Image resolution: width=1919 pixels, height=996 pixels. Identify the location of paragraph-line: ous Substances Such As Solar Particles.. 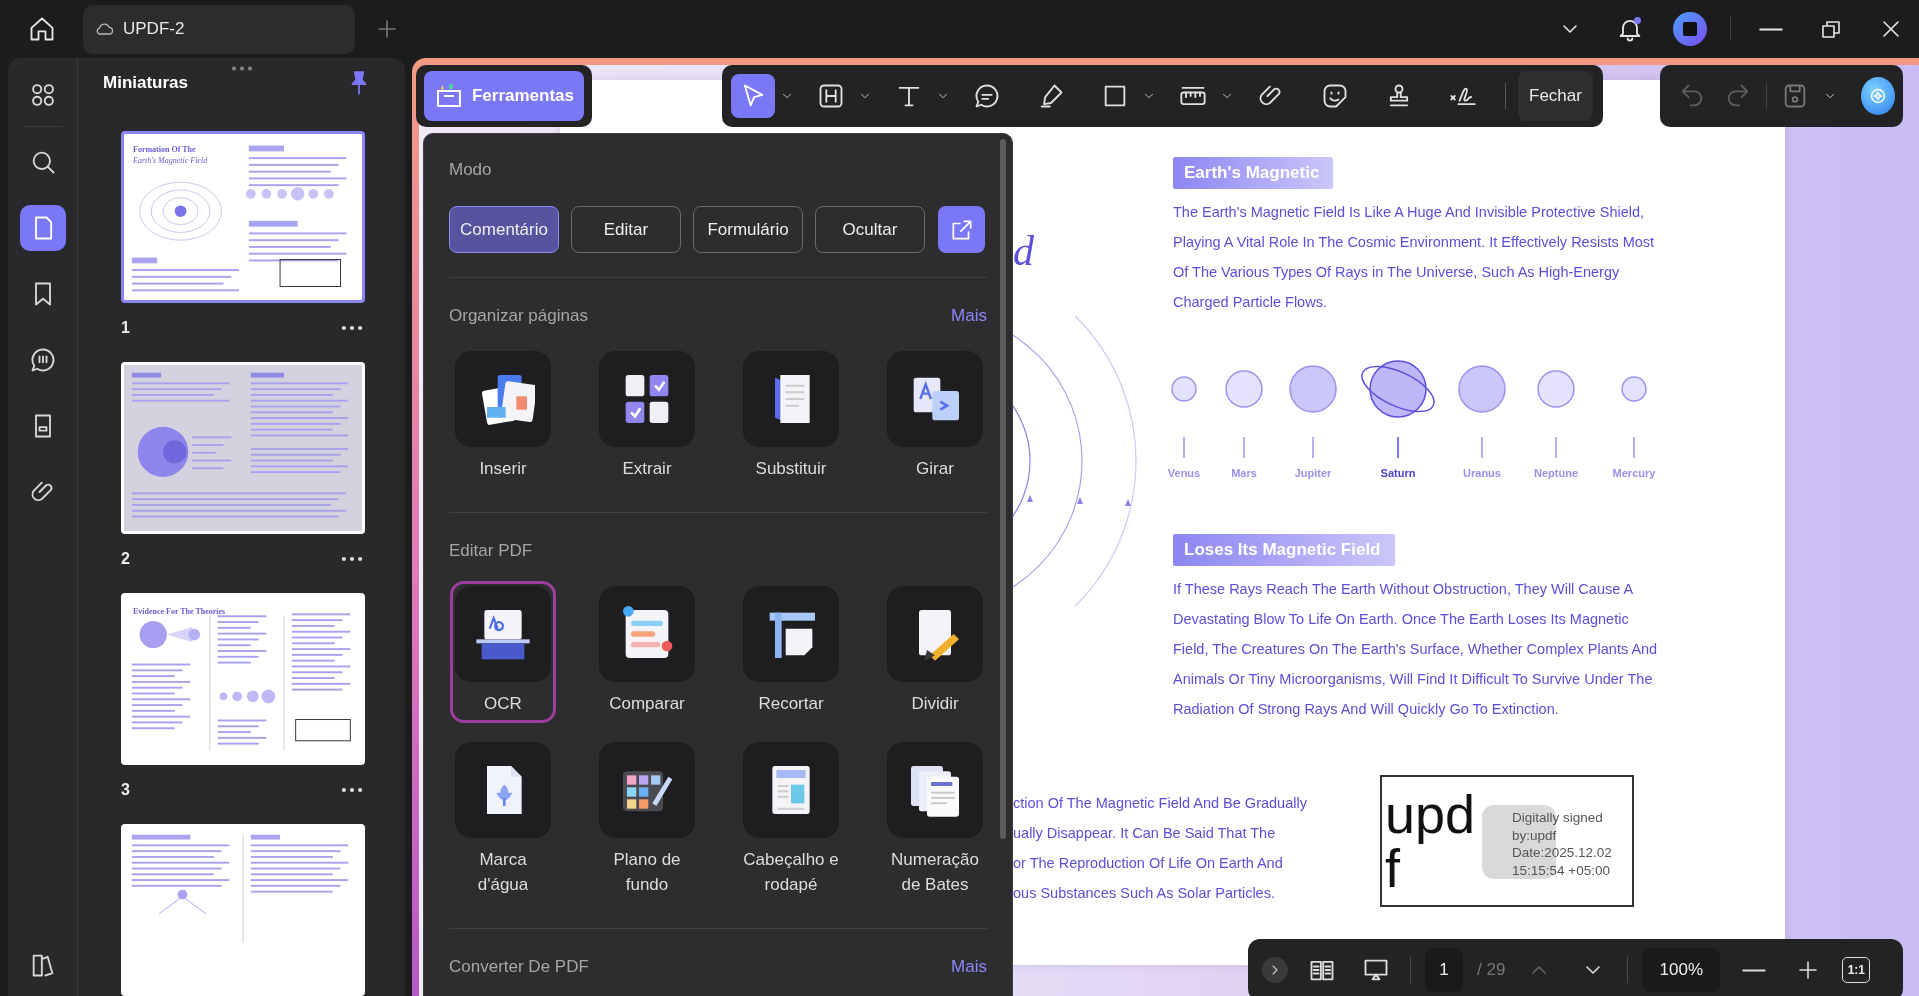
(1144, 893).